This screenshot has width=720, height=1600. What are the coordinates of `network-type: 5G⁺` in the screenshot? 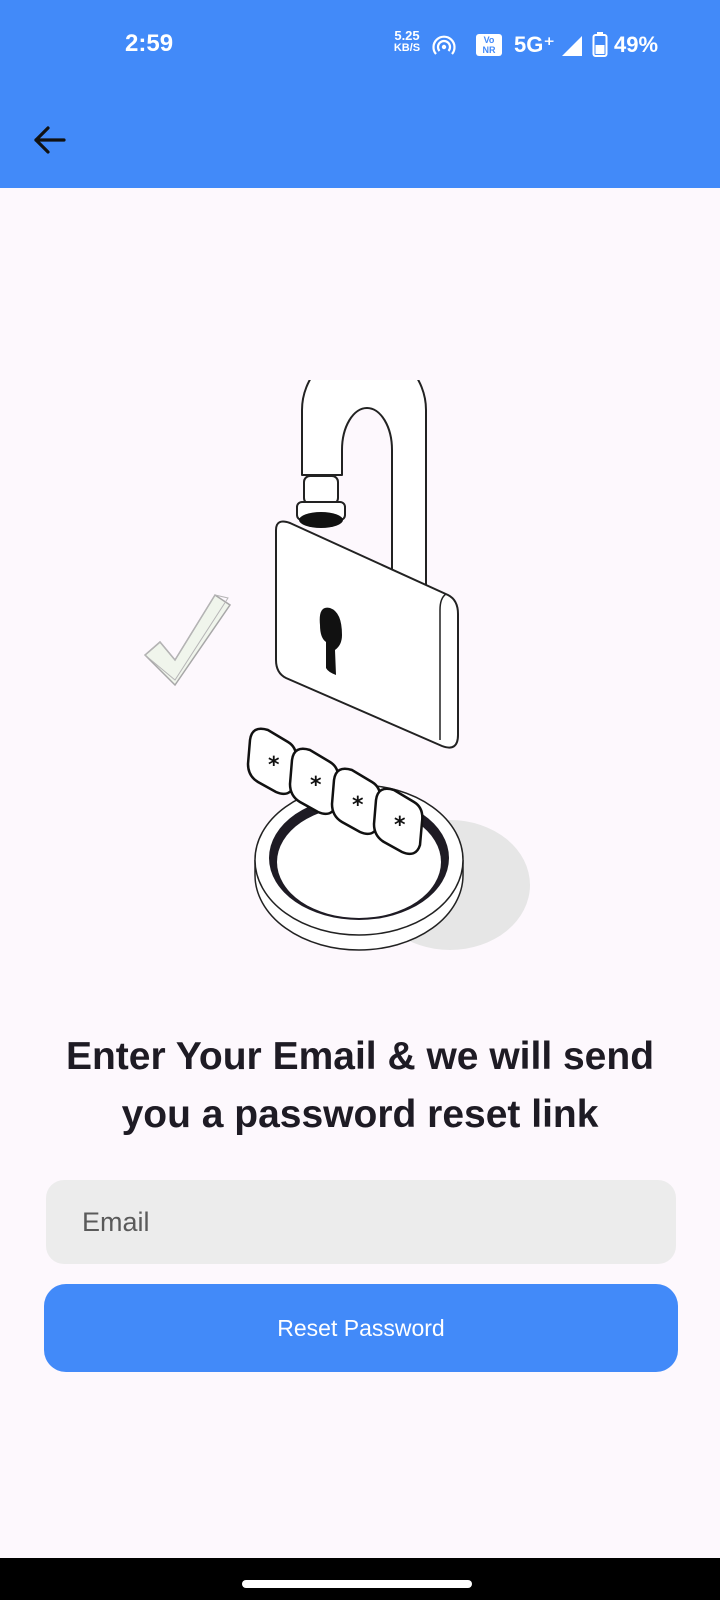 It's located at (534, 44).